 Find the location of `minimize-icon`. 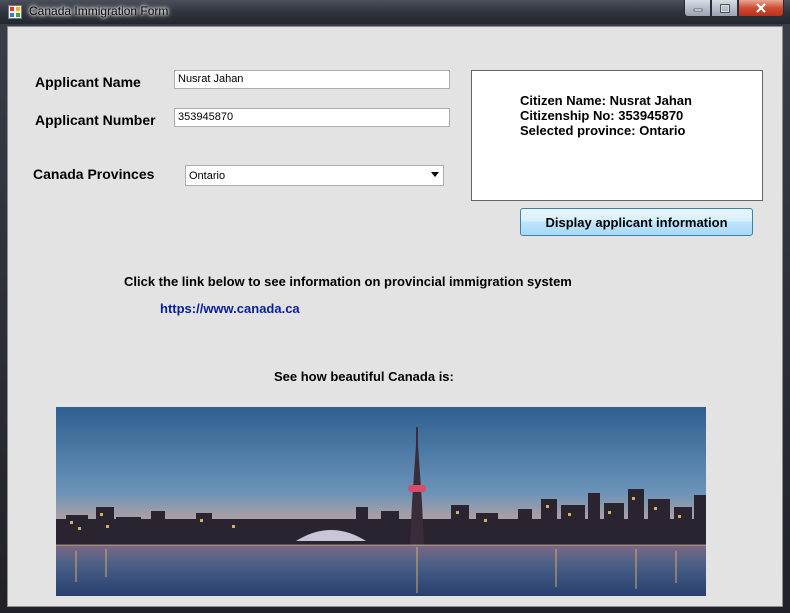

minimize-icon is located at coordinates (697, 10).